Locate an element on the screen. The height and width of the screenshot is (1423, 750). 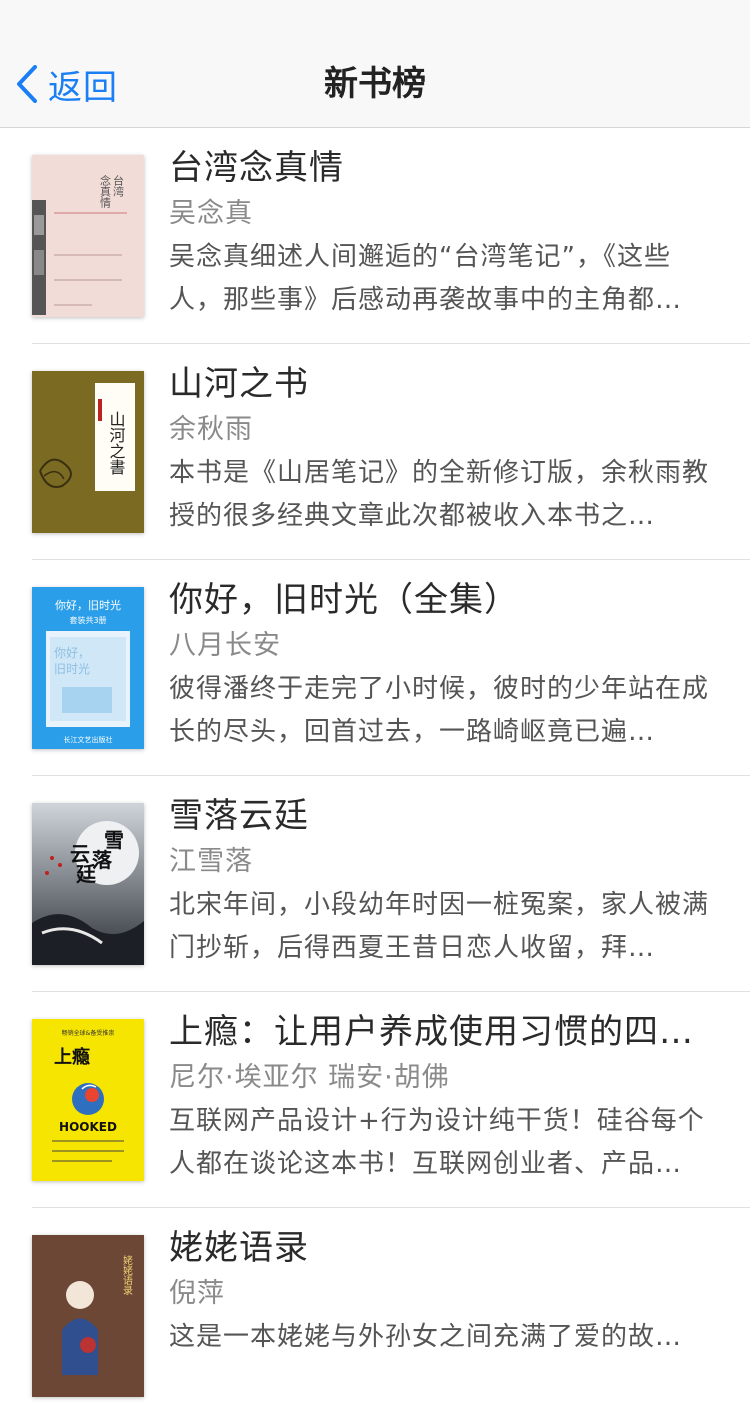
book-title: 山河之书 is located at coordinates (239, 384).